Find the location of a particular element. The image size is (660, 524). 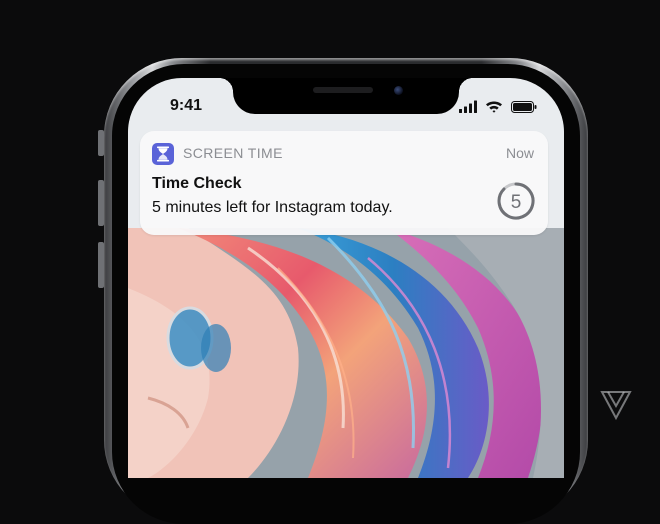

status-bar-icons is located at coordinates (499, 107).